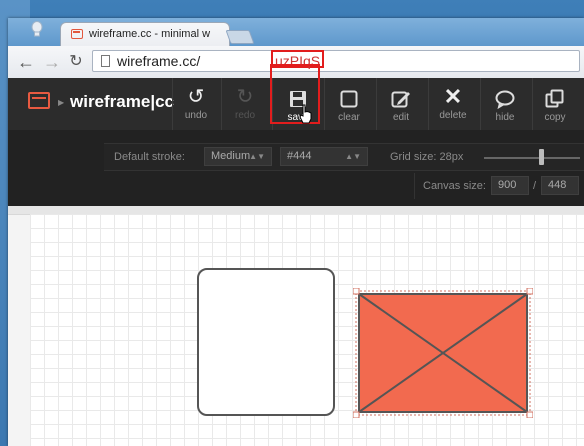  I want to click on hand-cursor-icon, so click(305, 114).